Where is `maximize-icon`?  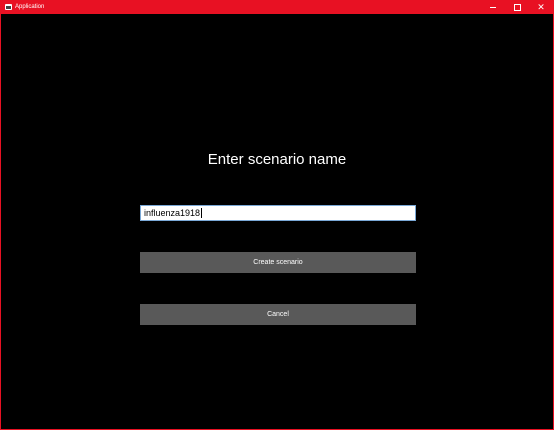
maximize-icon is located at coordinates (517, 7).